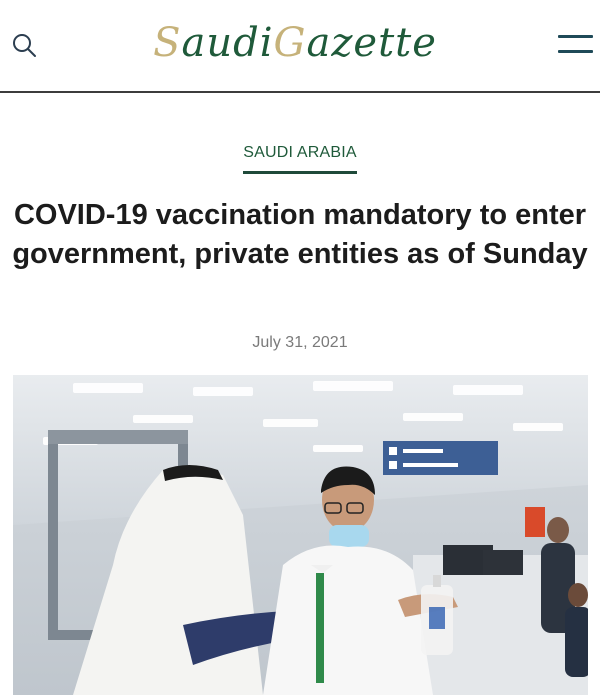 This screenshot has height=695, width=600. I want to click on site-logo: Saudi Gazette, so click(294, 43).